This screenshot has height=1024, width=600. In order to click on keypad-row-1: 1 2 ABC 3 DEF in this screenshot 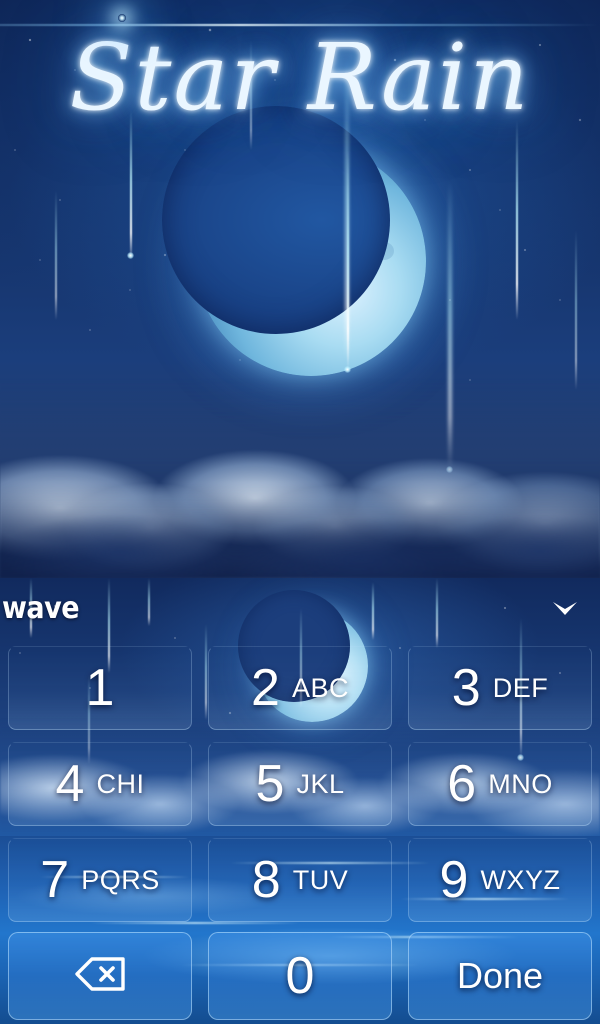, I will do `click(300, 688)`.